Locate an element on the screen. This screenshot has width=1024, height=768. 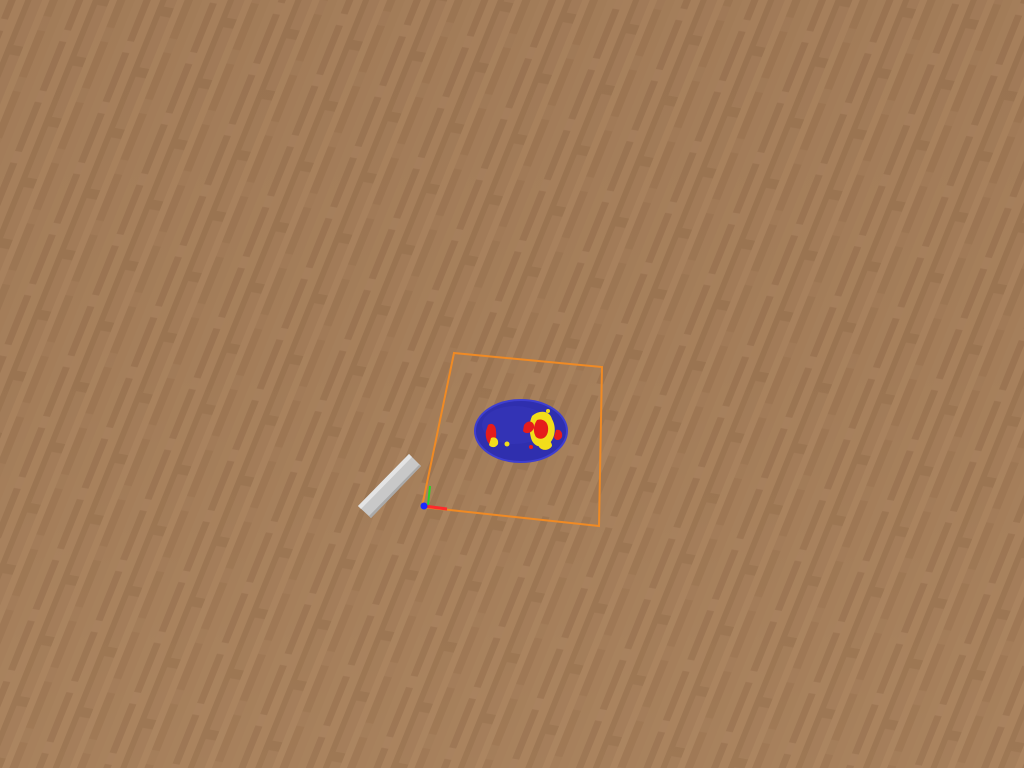
plate-object is located at coordinates (521, 431).